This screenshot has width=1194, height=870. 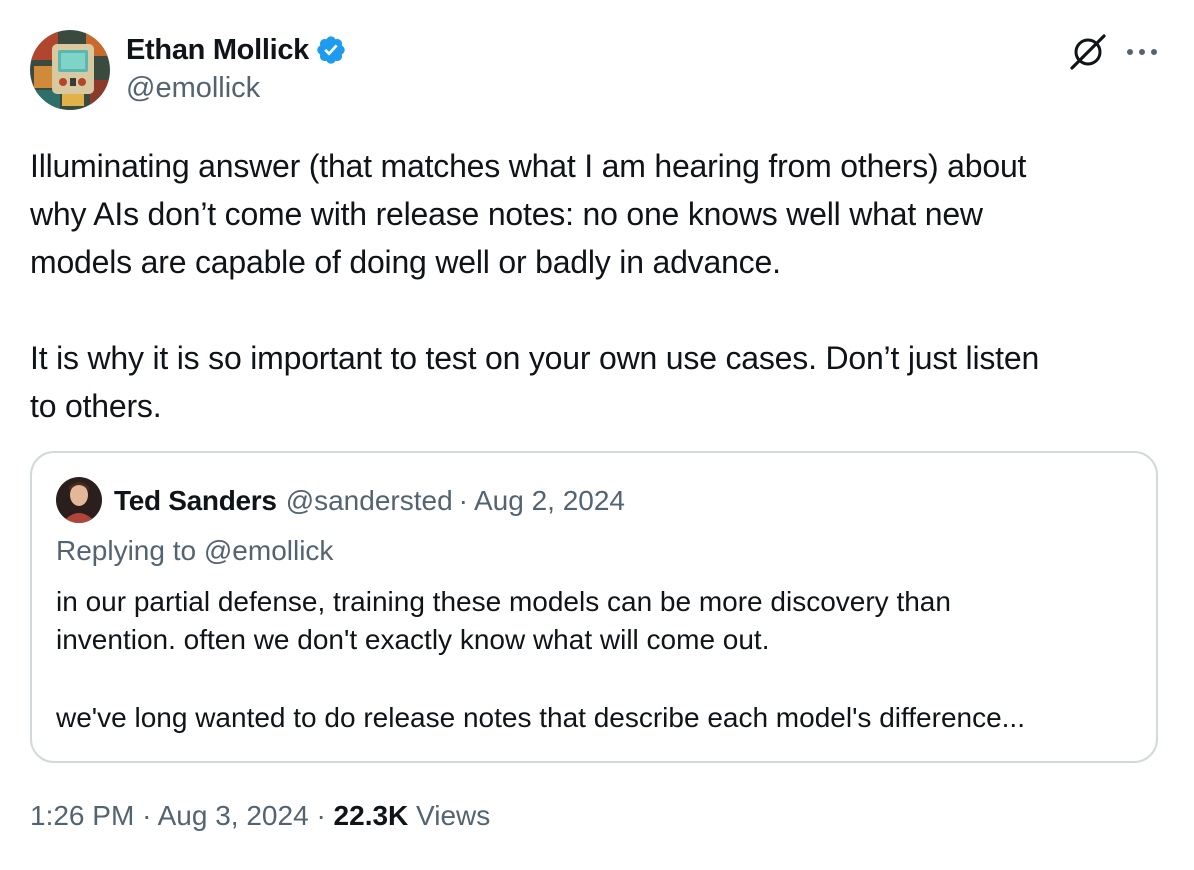 I want to click on author-name-row: Ethan Mollick, so click(x=236, y=50).